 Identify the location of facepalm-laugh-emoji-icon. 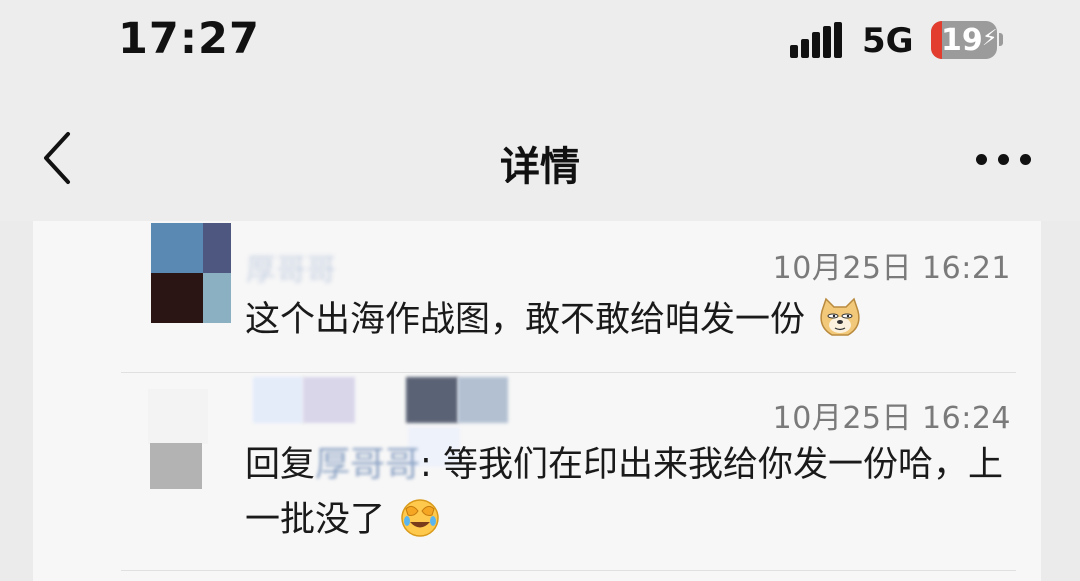
(420, 518).